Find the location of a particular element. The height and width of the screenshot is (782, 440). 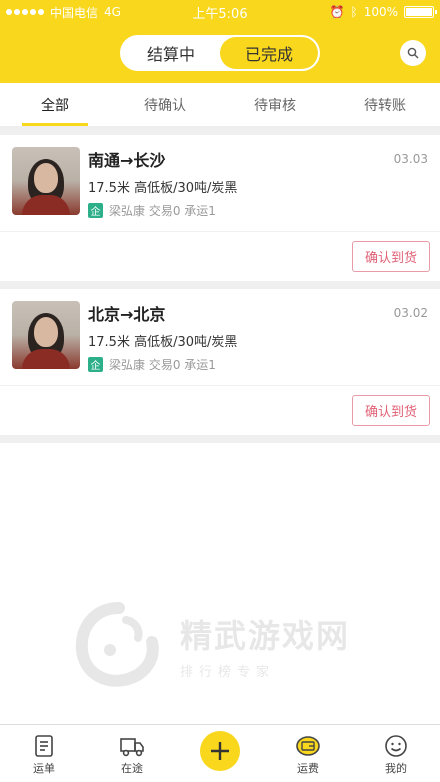

truck-icon is located at coordinates (132, 747).